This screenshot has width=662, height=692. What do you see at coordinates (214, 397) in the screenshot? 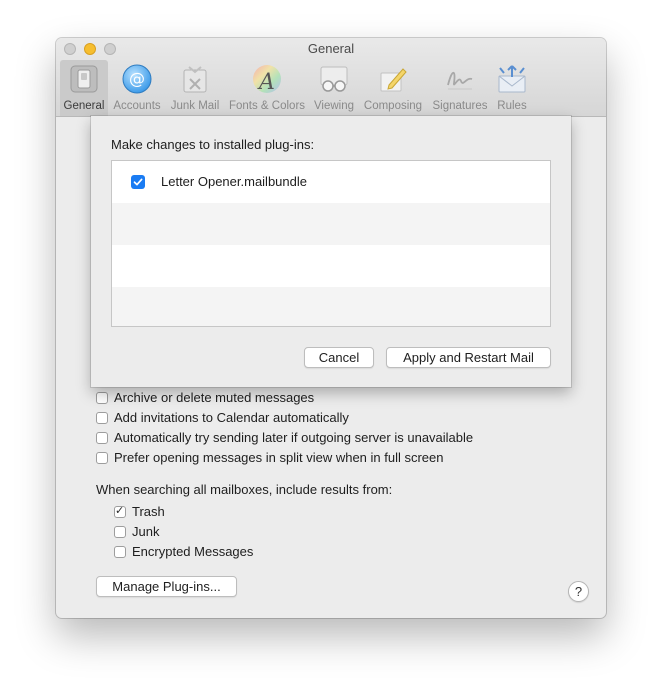
I see `option-label: Archive or delete muted messages` at bounding box center [214, 397].